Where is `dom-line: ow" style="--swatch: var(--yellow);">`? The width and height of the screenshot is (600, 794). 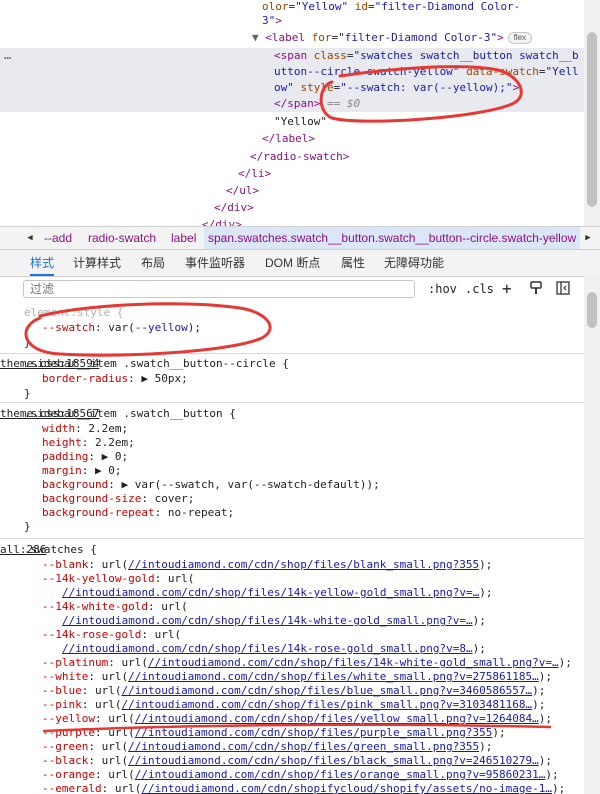 dom-line: ow" style="--swatch: var(--yellow);"> is located at coordinates (429, 88).